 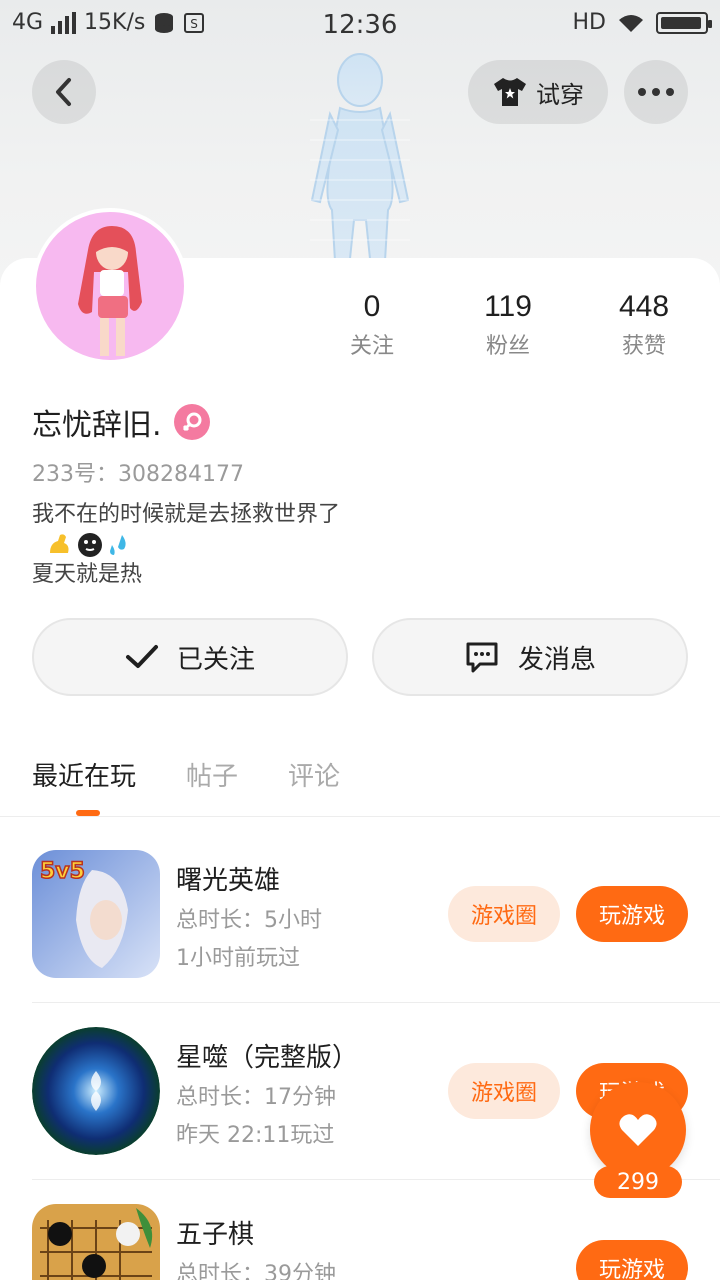 What do you see at coordinates (560, 94) in the screenshot?
I see `try-on-label: 试穿` at bounding box center [560, 94].